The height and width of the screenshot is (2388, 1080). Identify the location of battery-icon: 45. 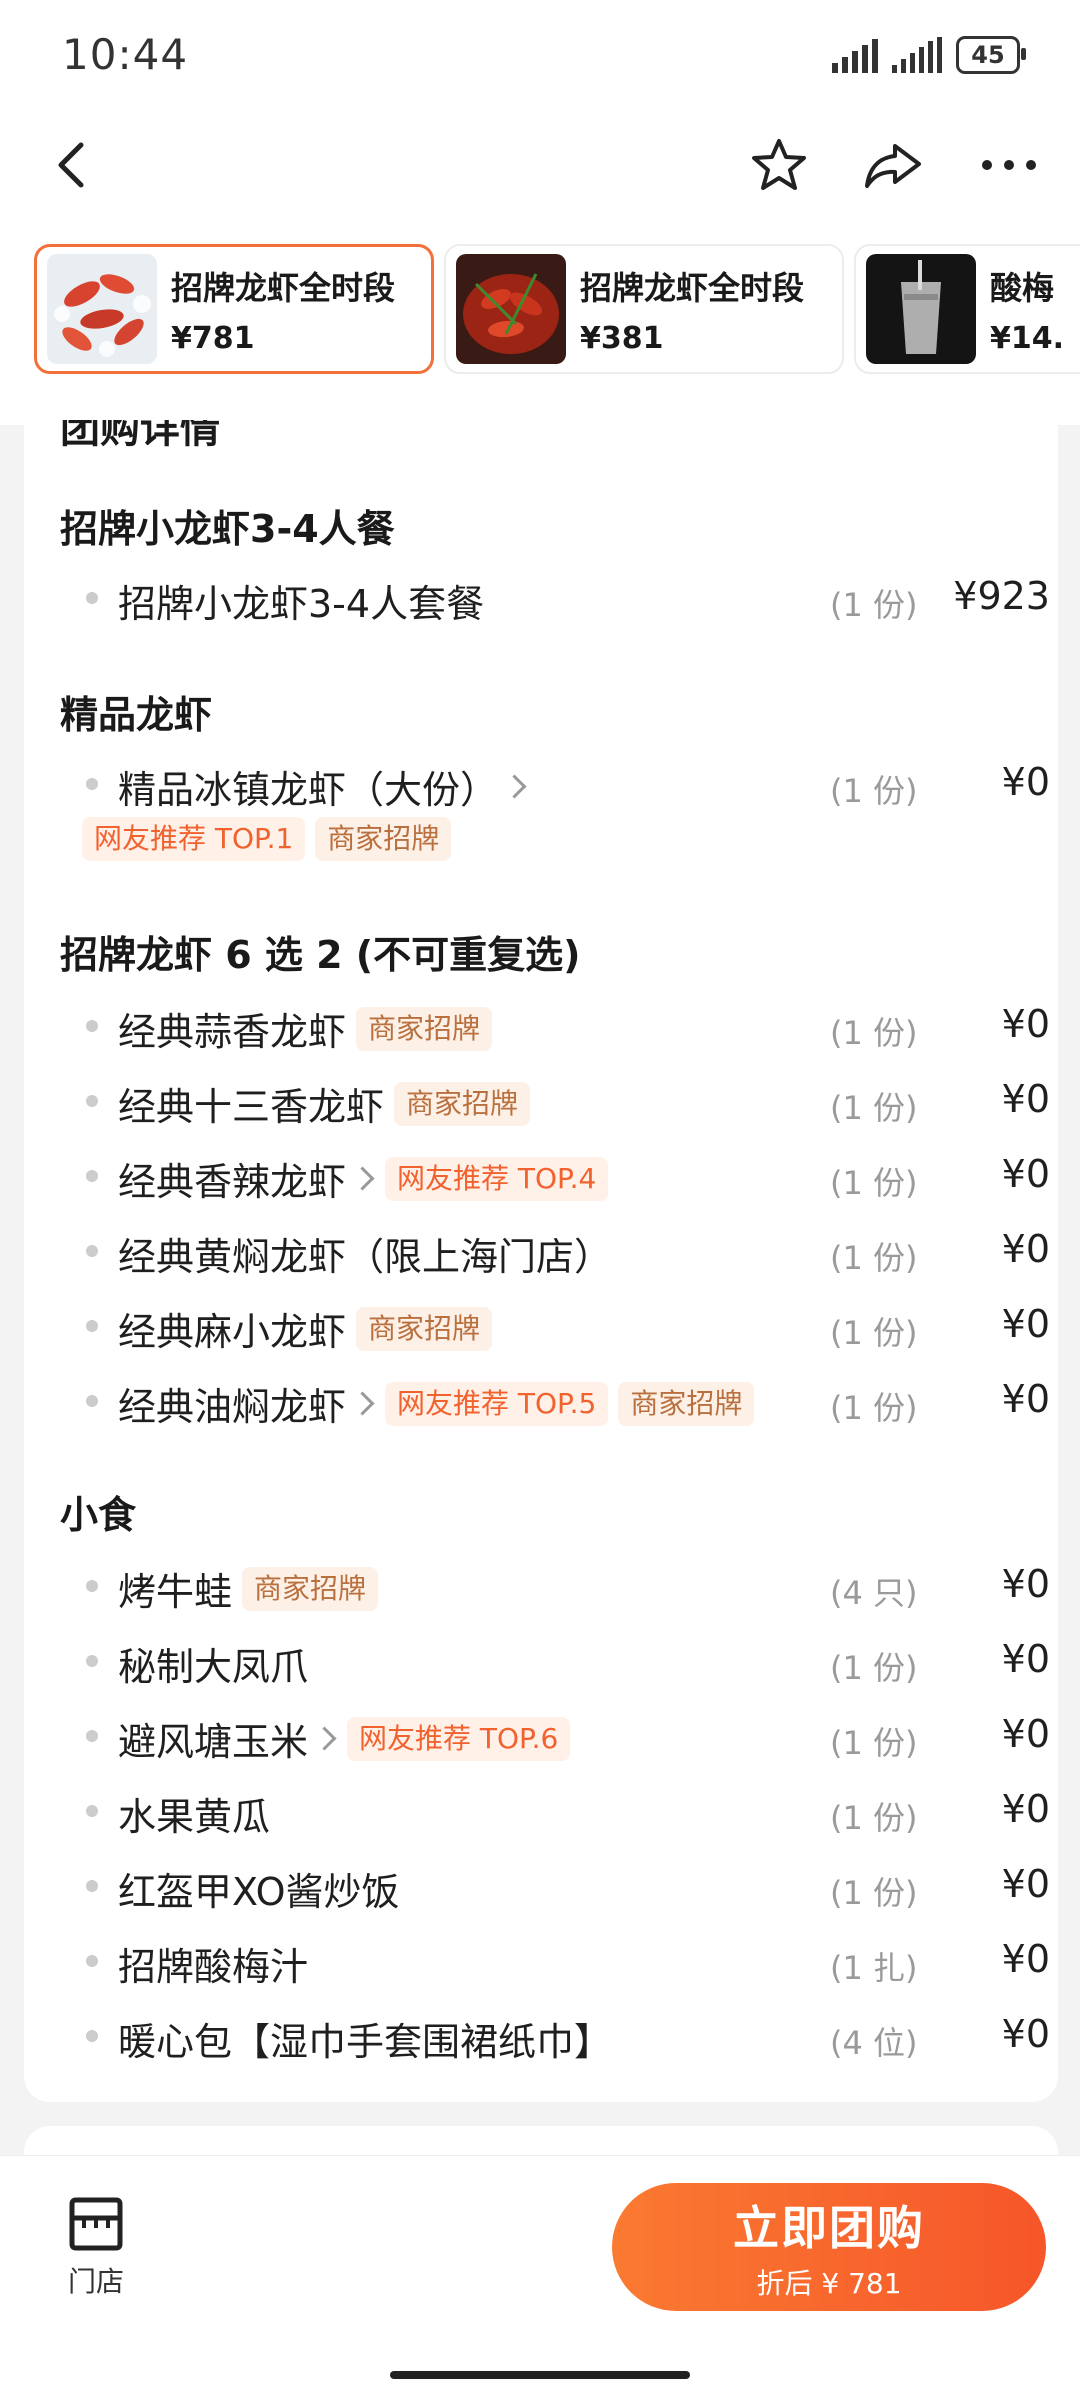
(991, 55).